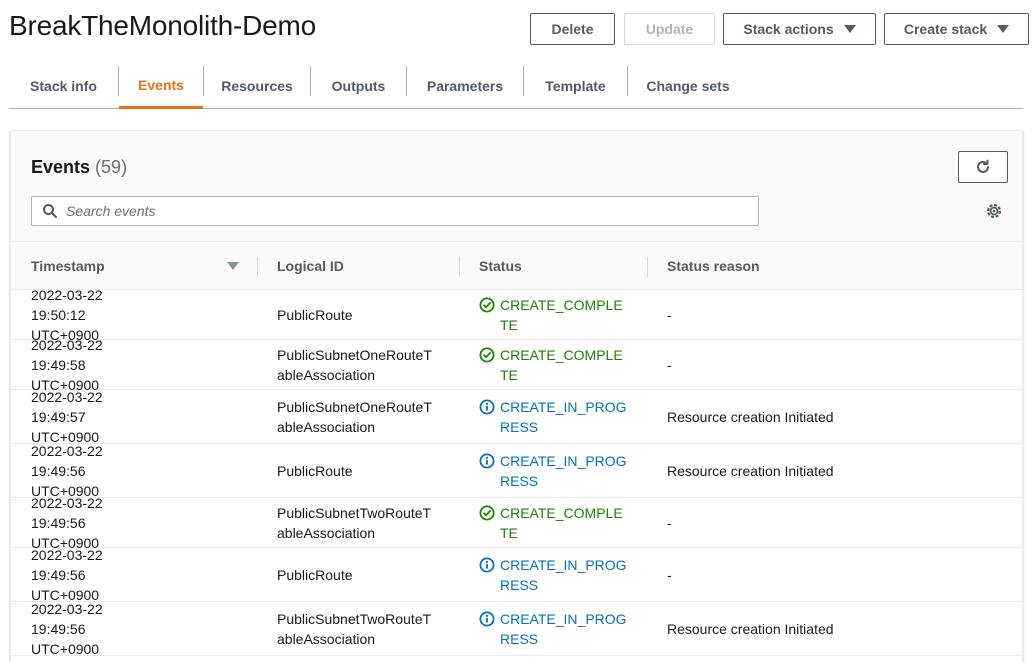 This screenshot has width=1032, height=662. I want to click on sort-descending-icon, so click(233, 266).